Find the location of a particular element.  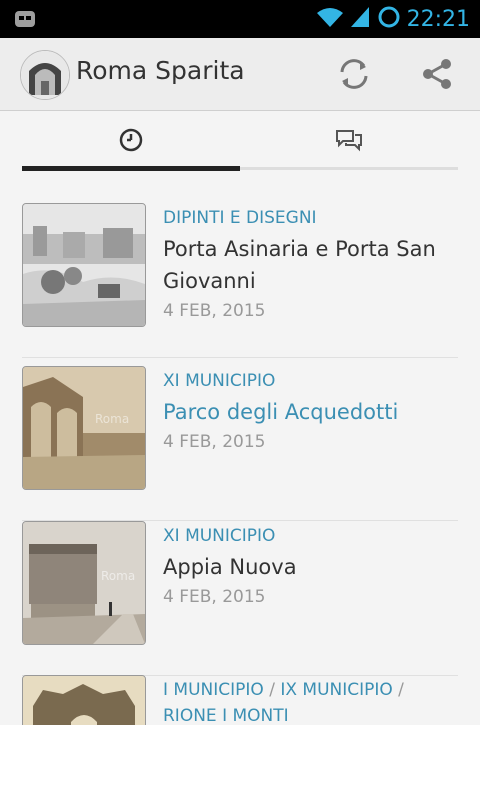

refresh-icon is located at coordinates (354, 74).